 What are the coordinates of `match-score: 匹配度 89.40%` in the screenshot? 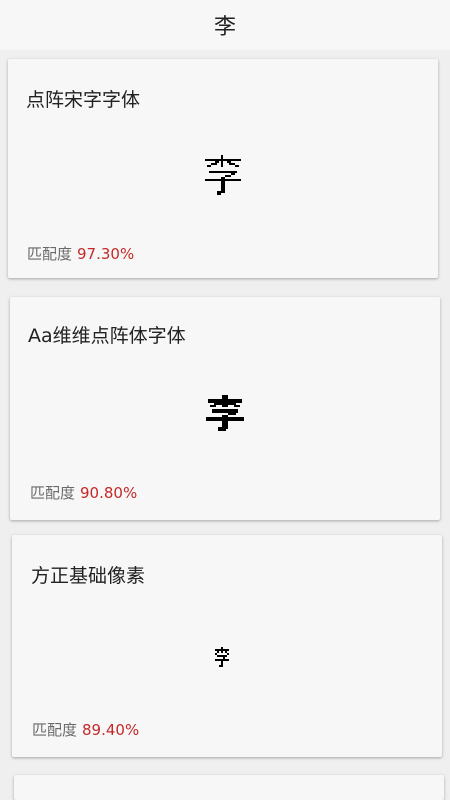 It's located at (85, 729).